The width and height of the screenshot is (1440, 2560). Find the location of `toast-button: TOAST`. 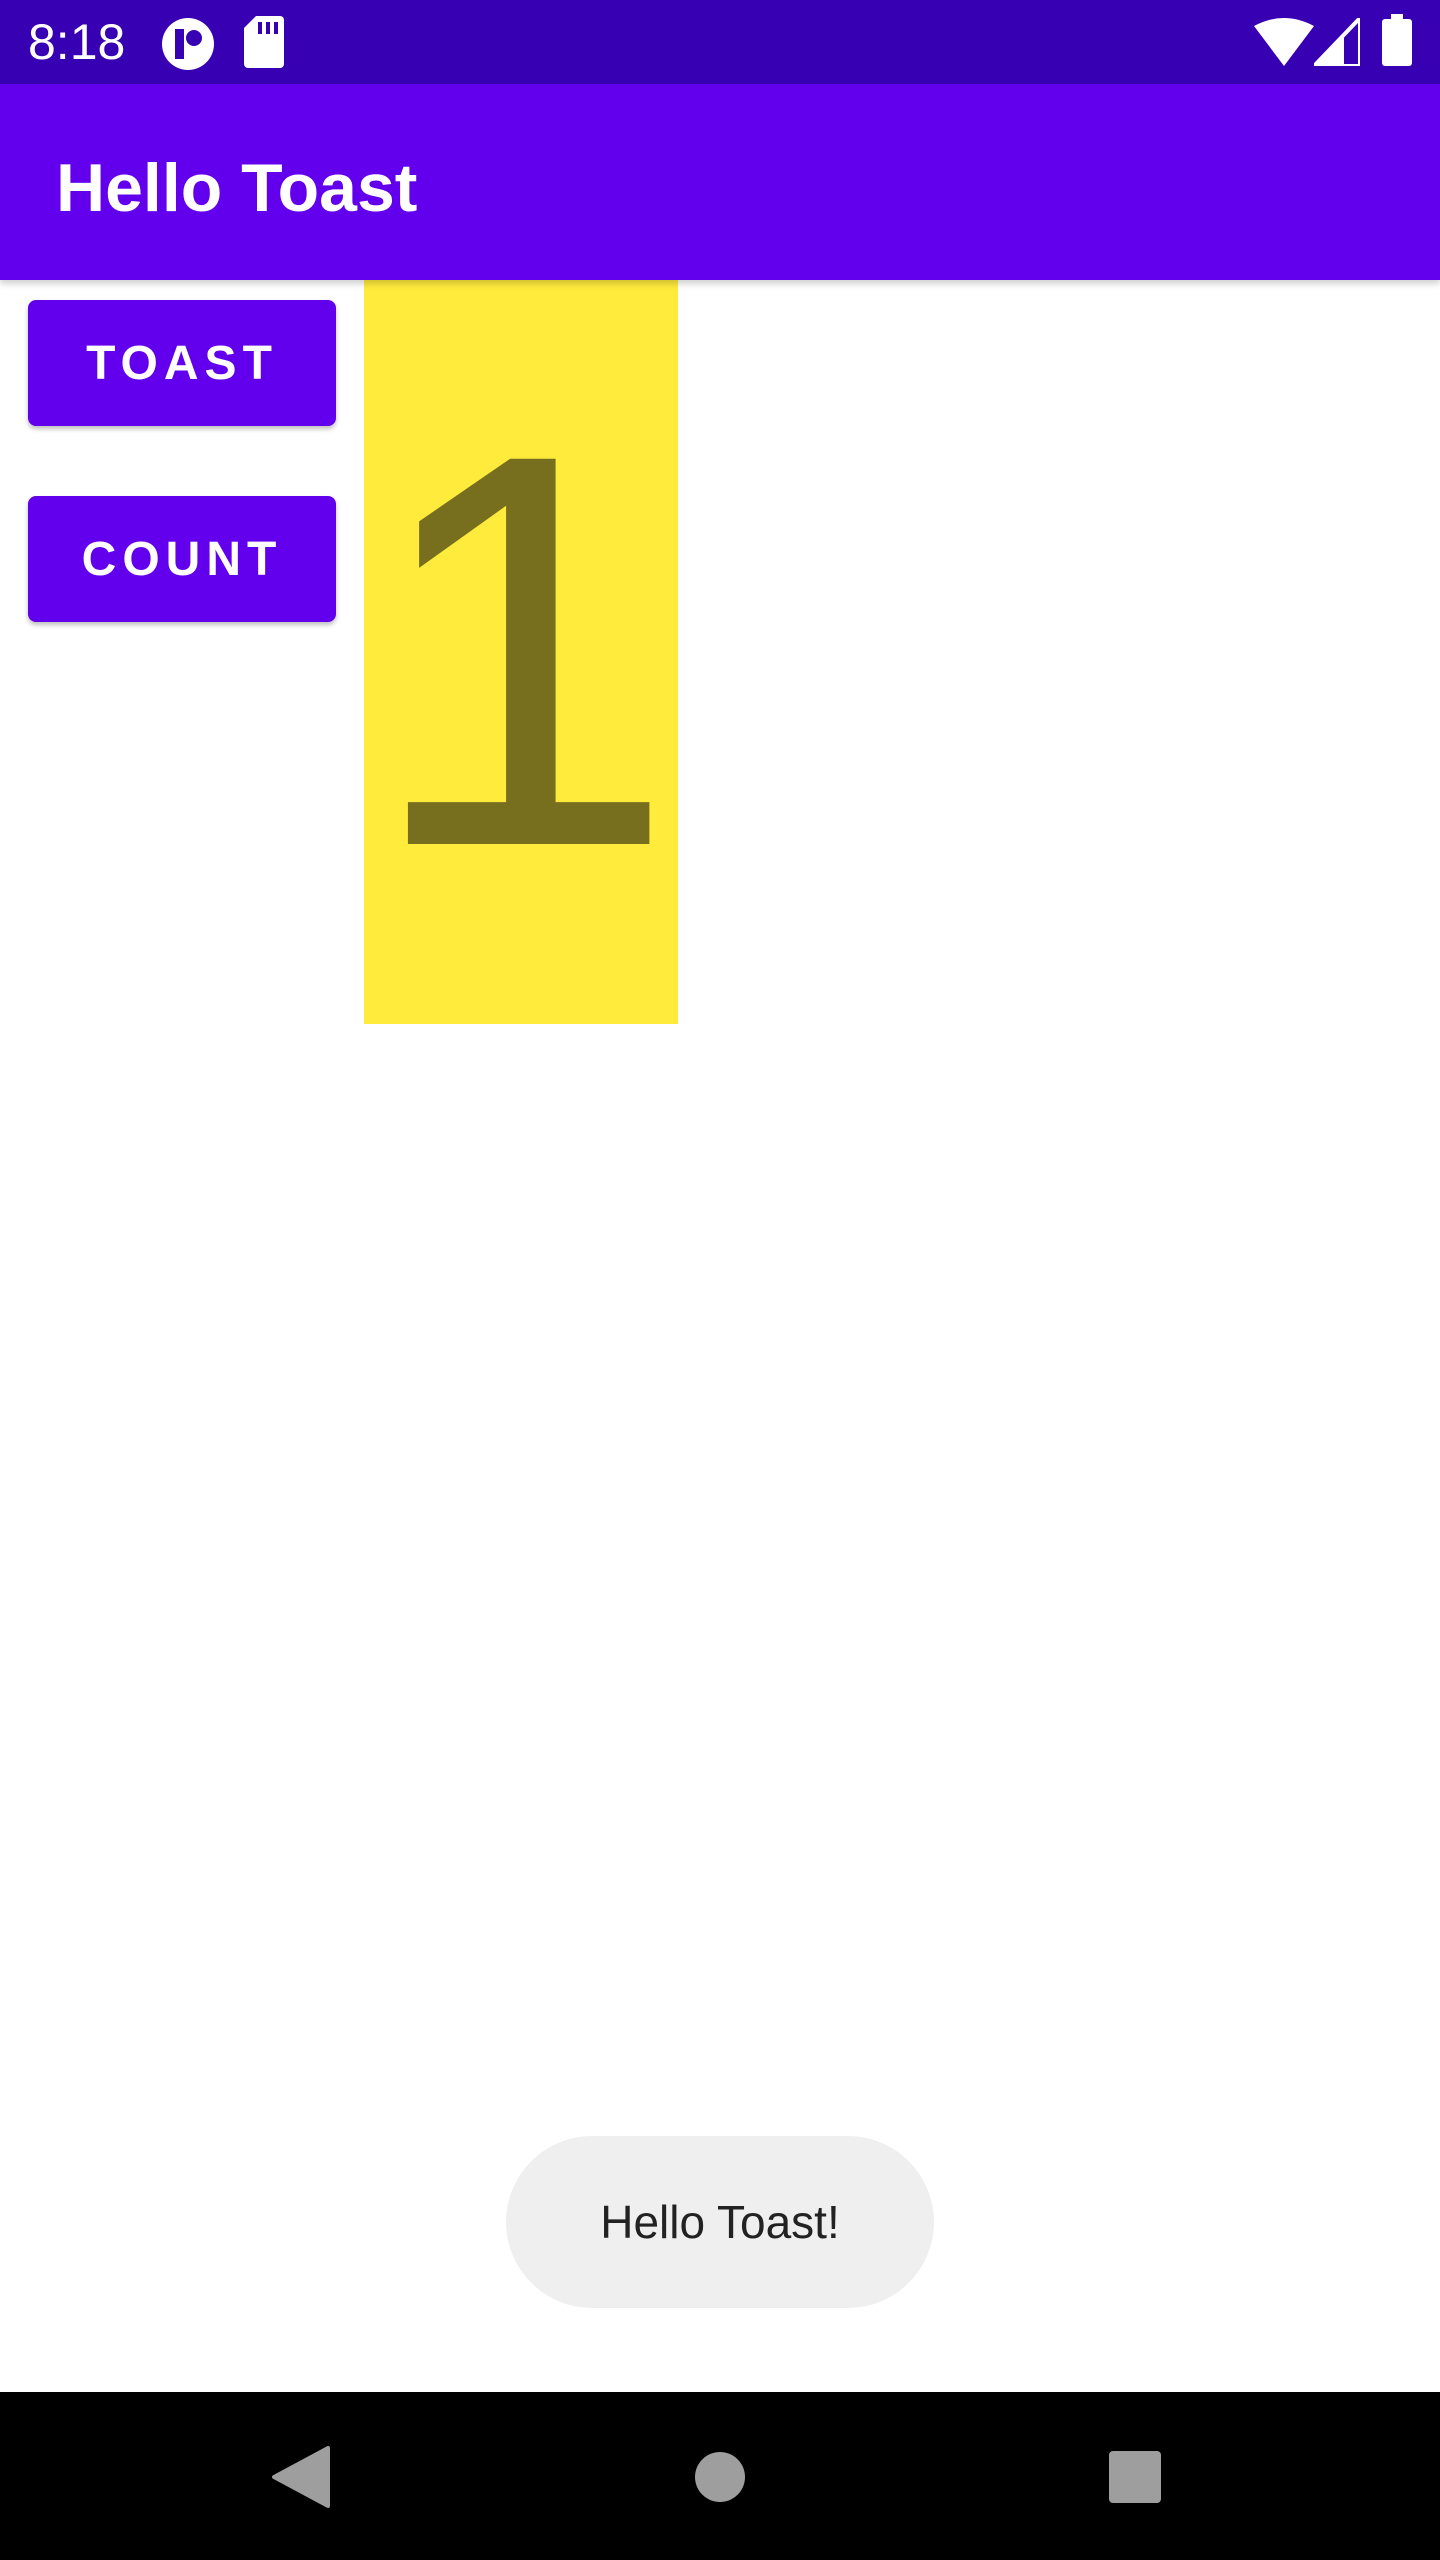

toast-button: TOAST is located at coordinates (182, 363).